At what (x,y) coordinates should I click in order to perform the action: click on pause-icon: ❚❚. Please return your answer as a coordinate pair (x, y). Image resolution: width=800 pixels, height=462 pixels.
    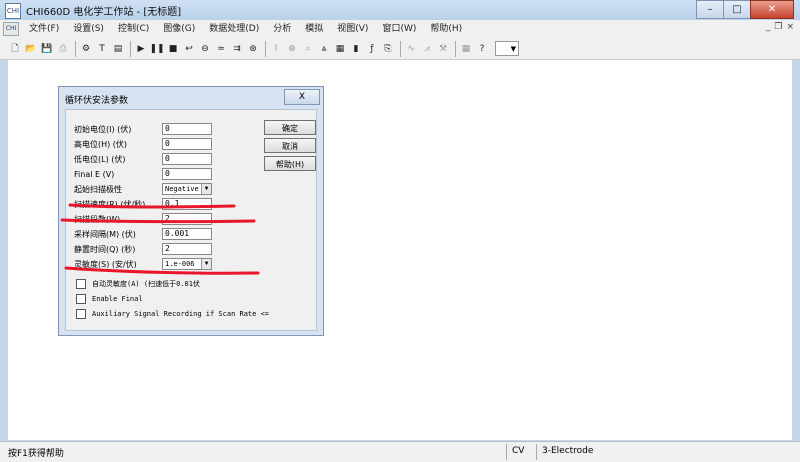
    Looking at the image, I should click on (156, 48).